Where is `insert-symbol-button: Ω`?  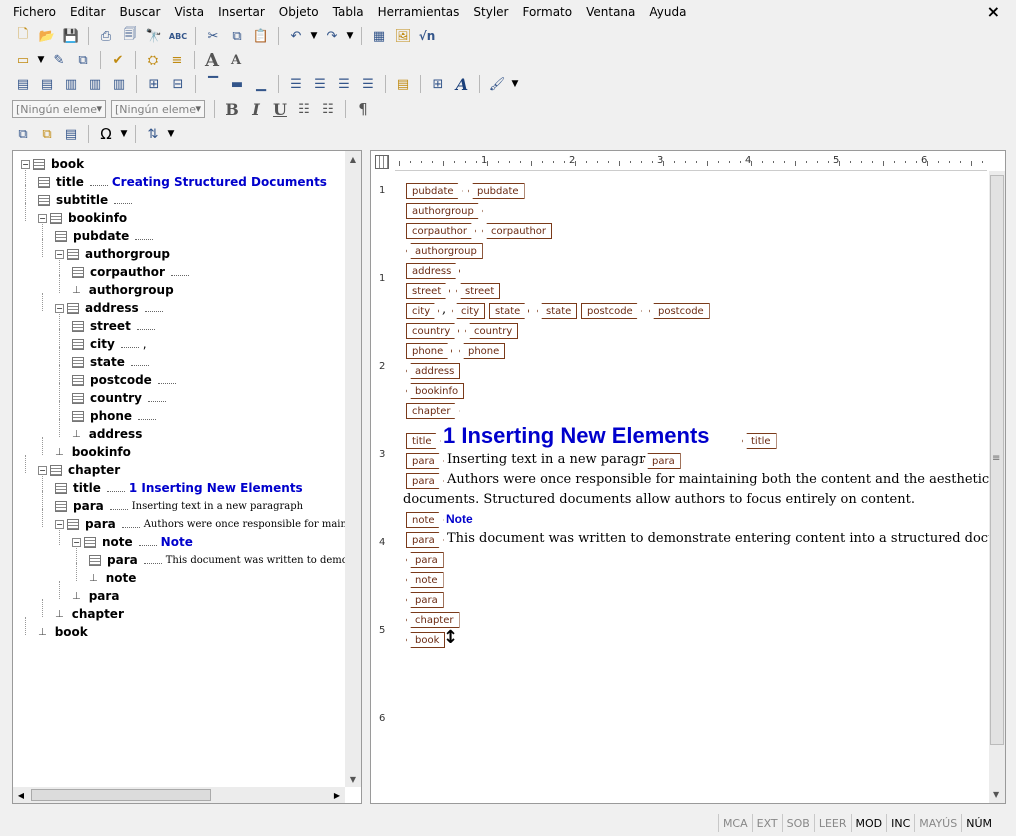
insert-symbol-button: Ω is located at coordinates (106, 134).